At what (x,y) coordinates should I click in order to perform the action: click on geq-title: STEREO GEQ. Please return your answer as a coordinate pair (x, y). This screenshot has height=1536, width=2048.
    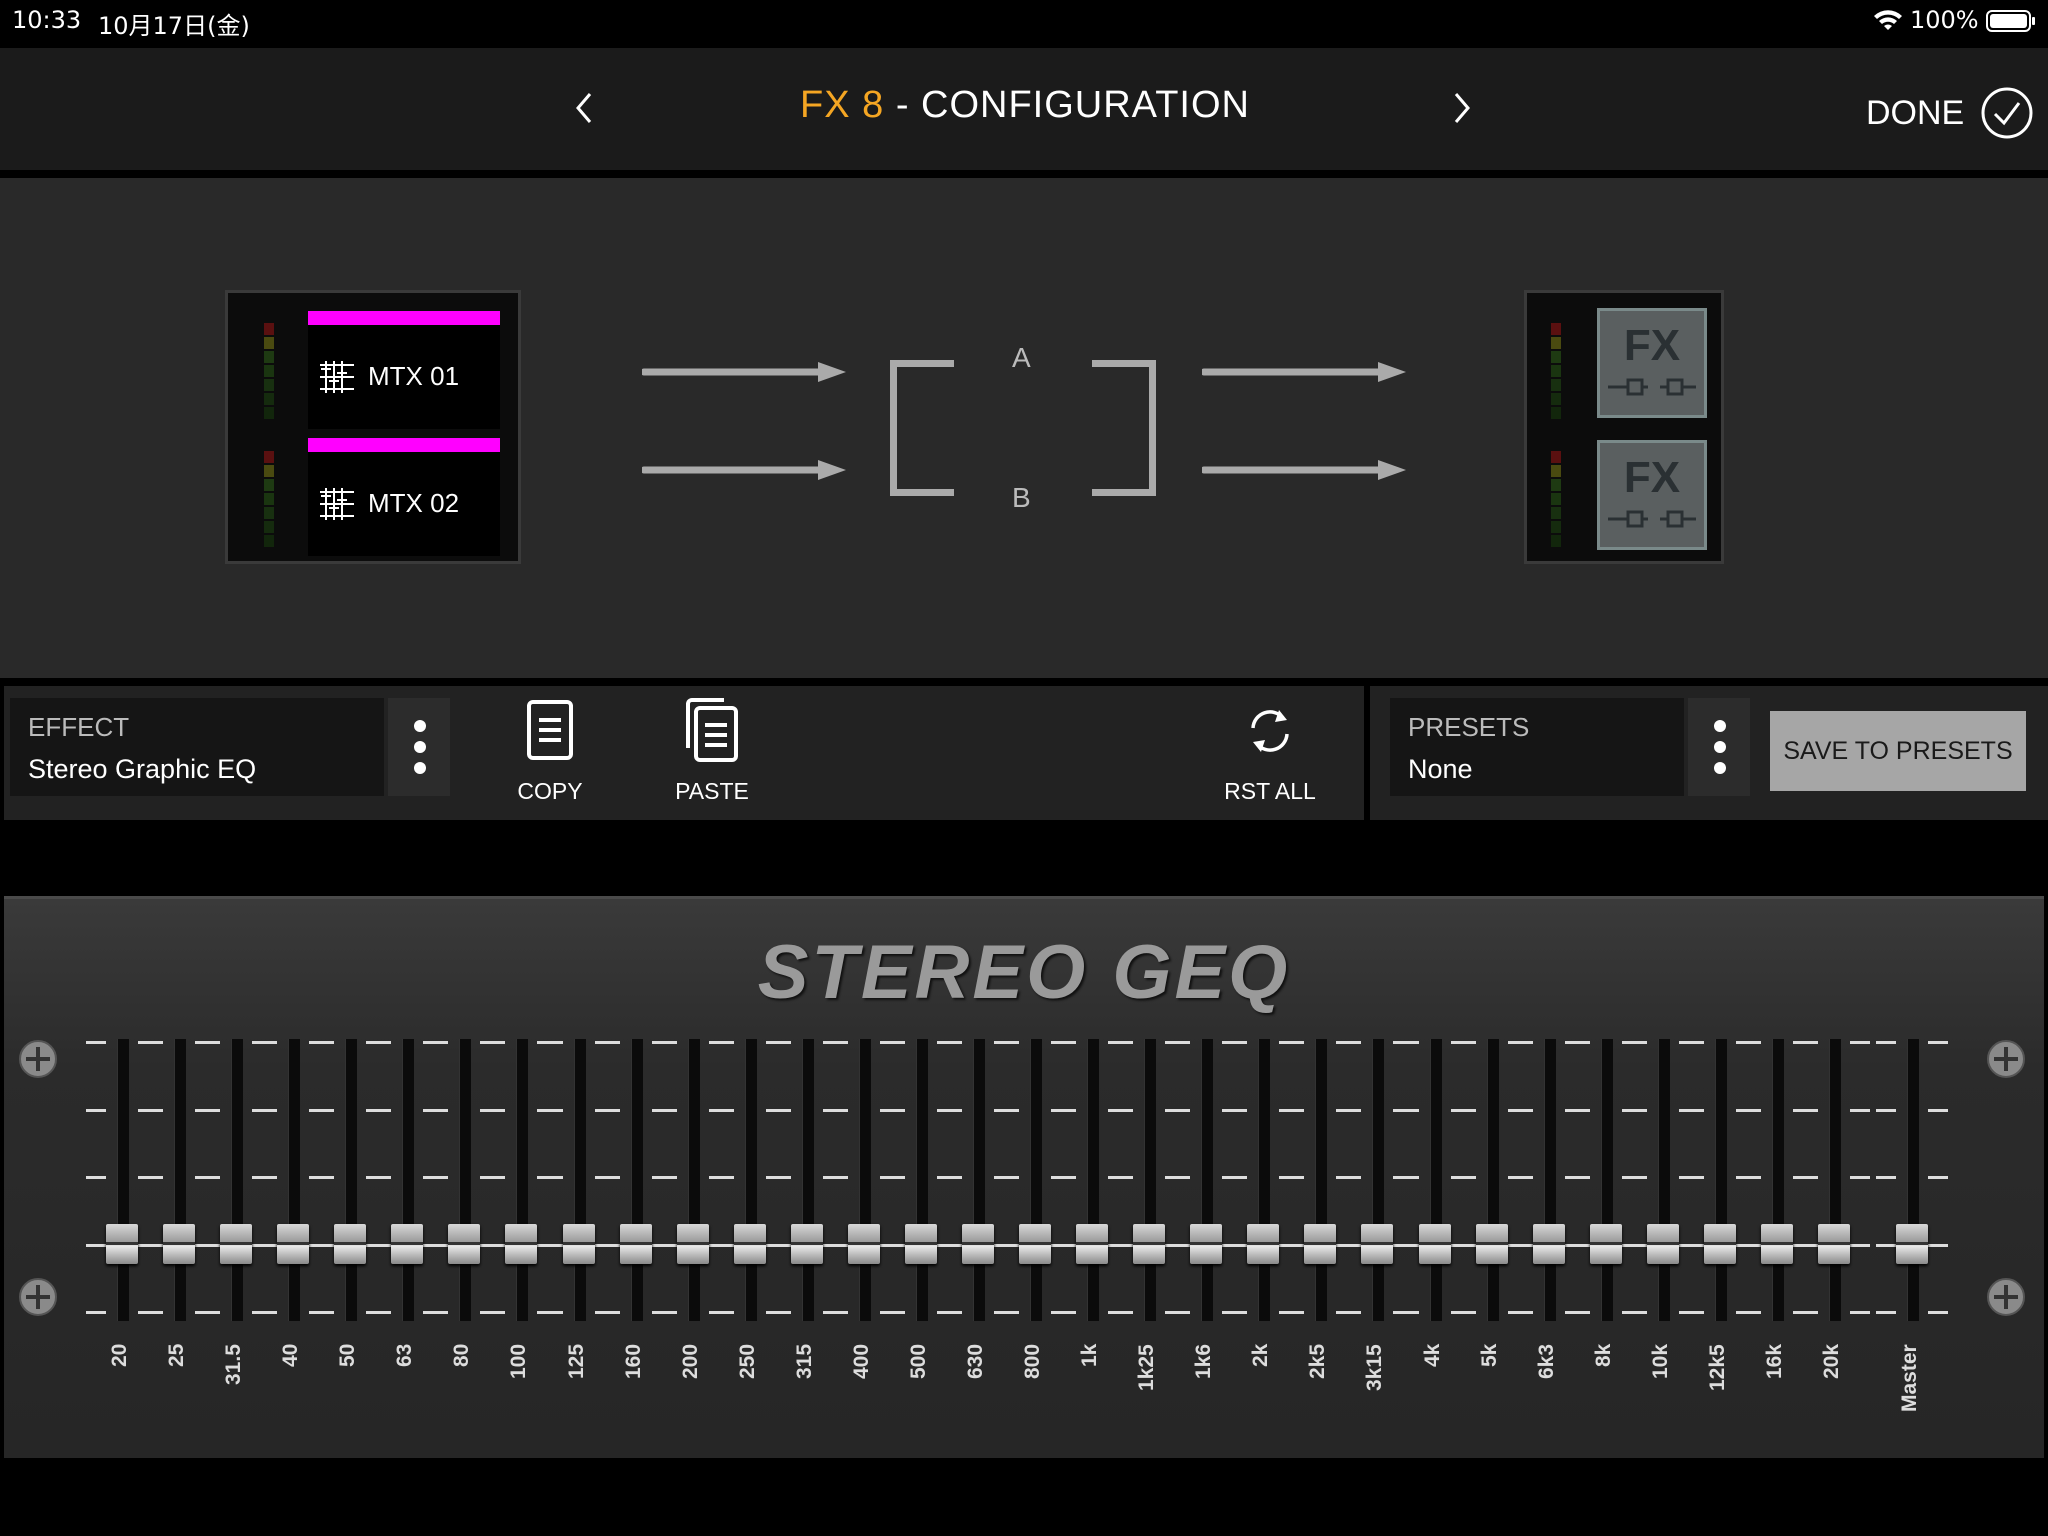
    Looking at the image, I should click on (1024, 972).